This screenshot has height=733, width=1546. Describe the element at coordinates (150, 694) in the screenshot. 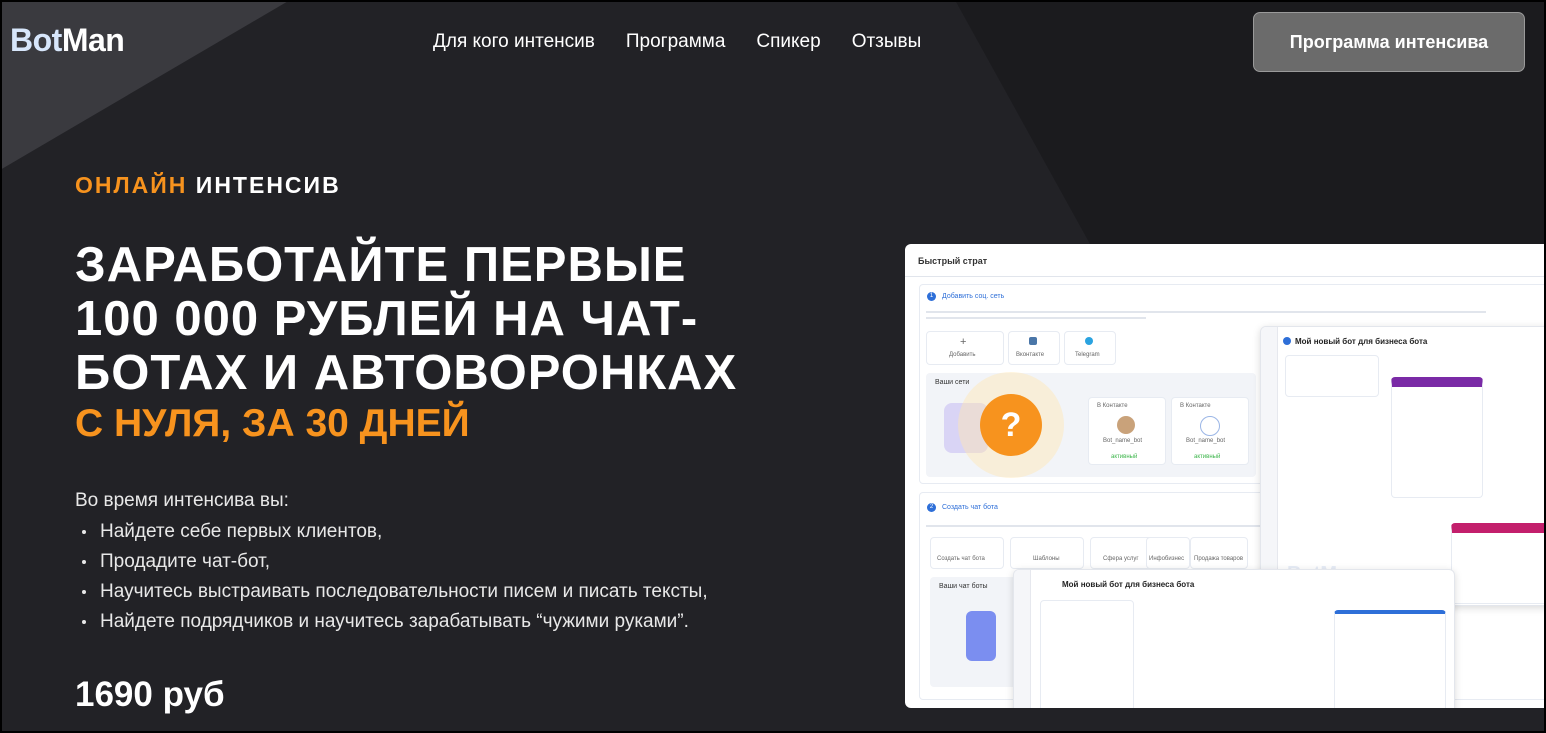

I see `price: 1690 руб` at that location.